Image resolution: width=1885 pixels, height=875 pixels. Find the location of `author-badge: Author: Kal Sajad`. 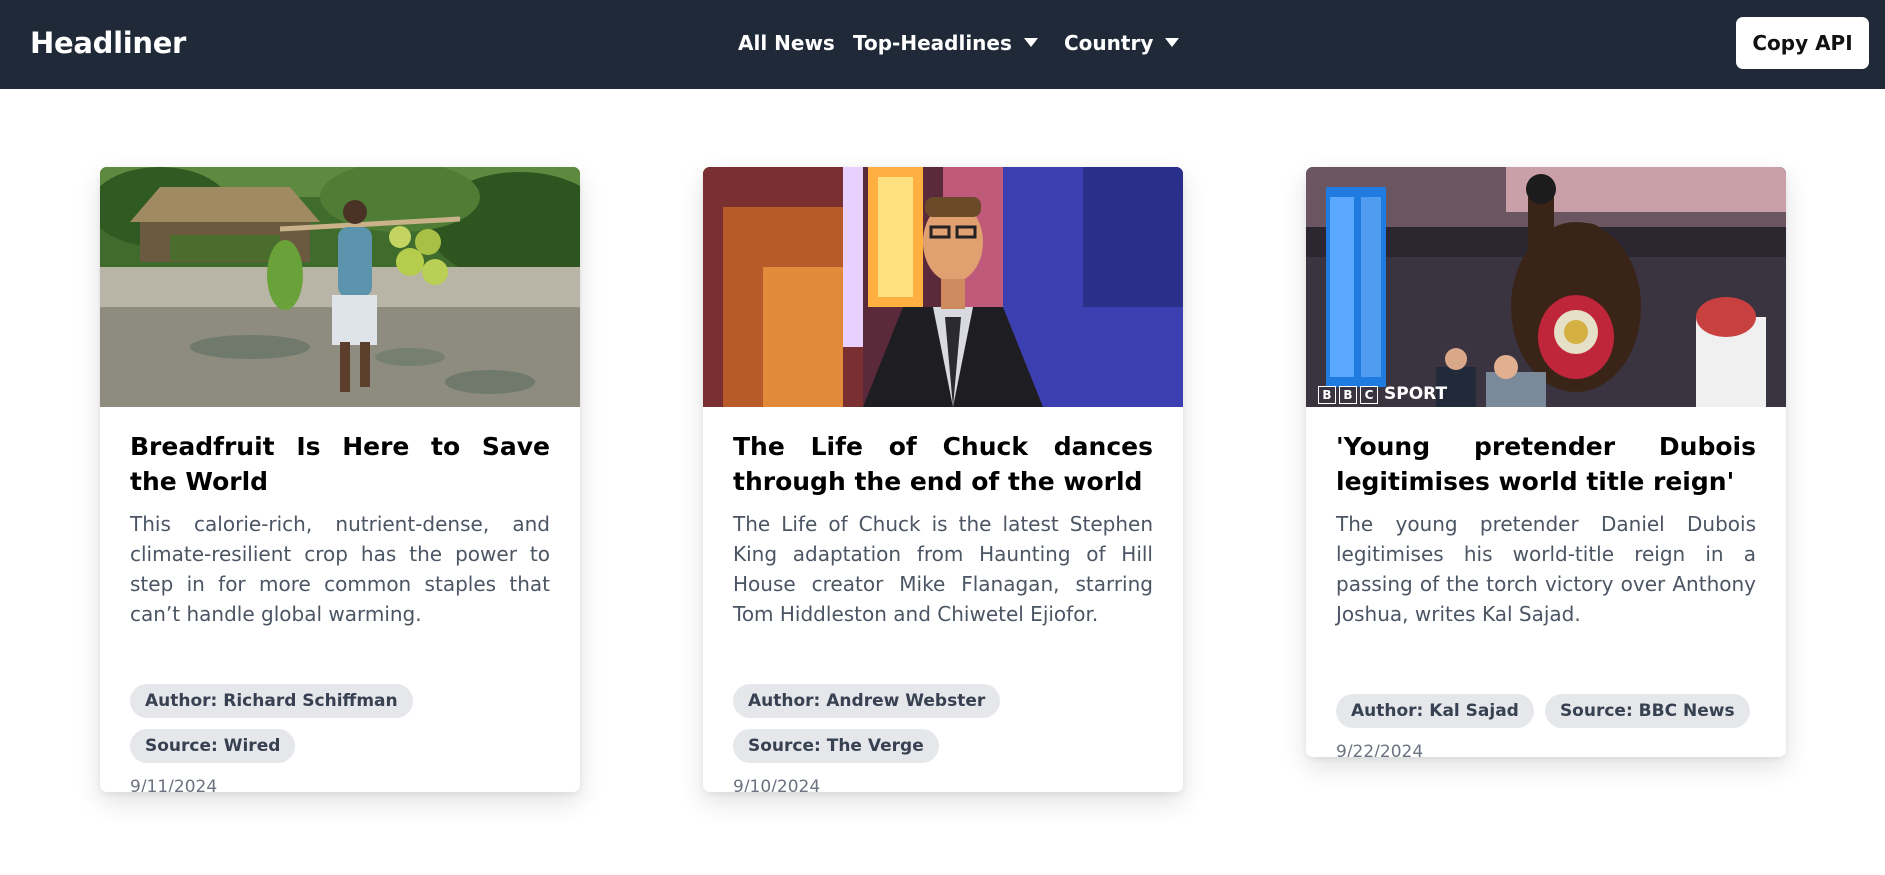

author-badge: Author: Kal Sajad is located at coordinates (1435, 711).